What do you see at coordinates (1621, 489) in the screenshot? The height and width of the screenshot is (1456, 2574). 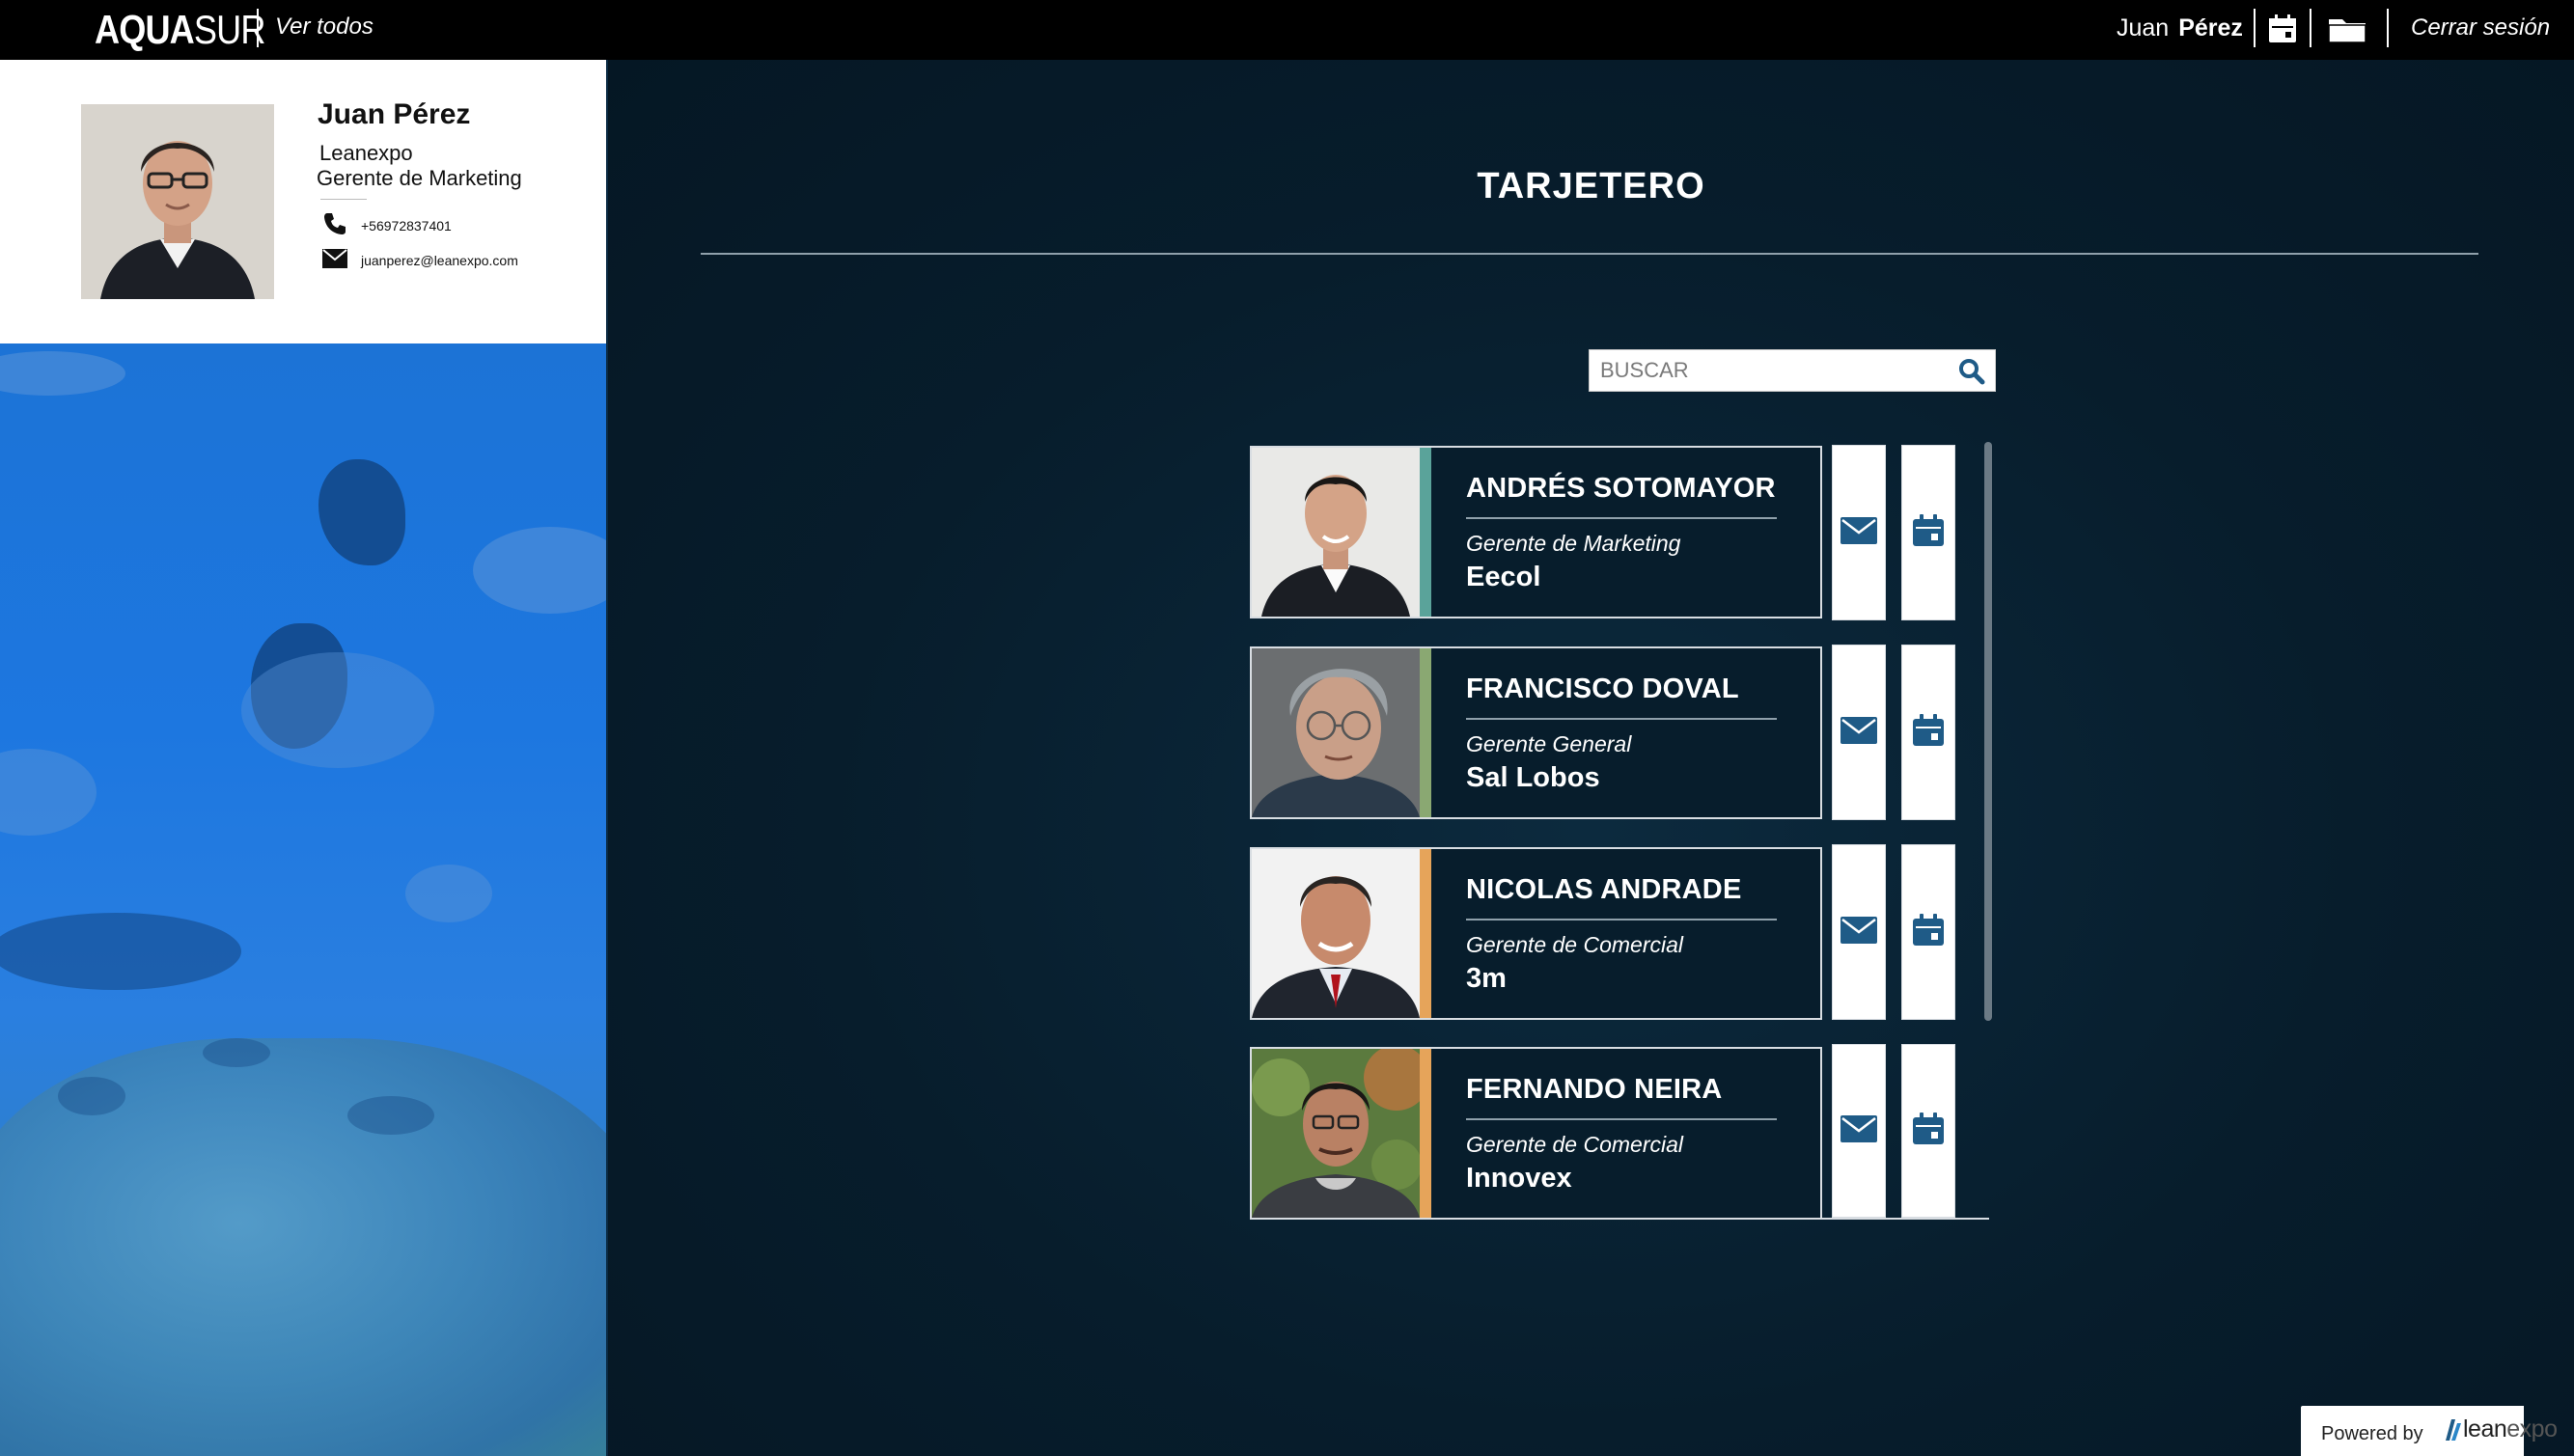 I see `contact-name: ANDRÉS SOTOMAYOR` at bounding box center [1621, 489].